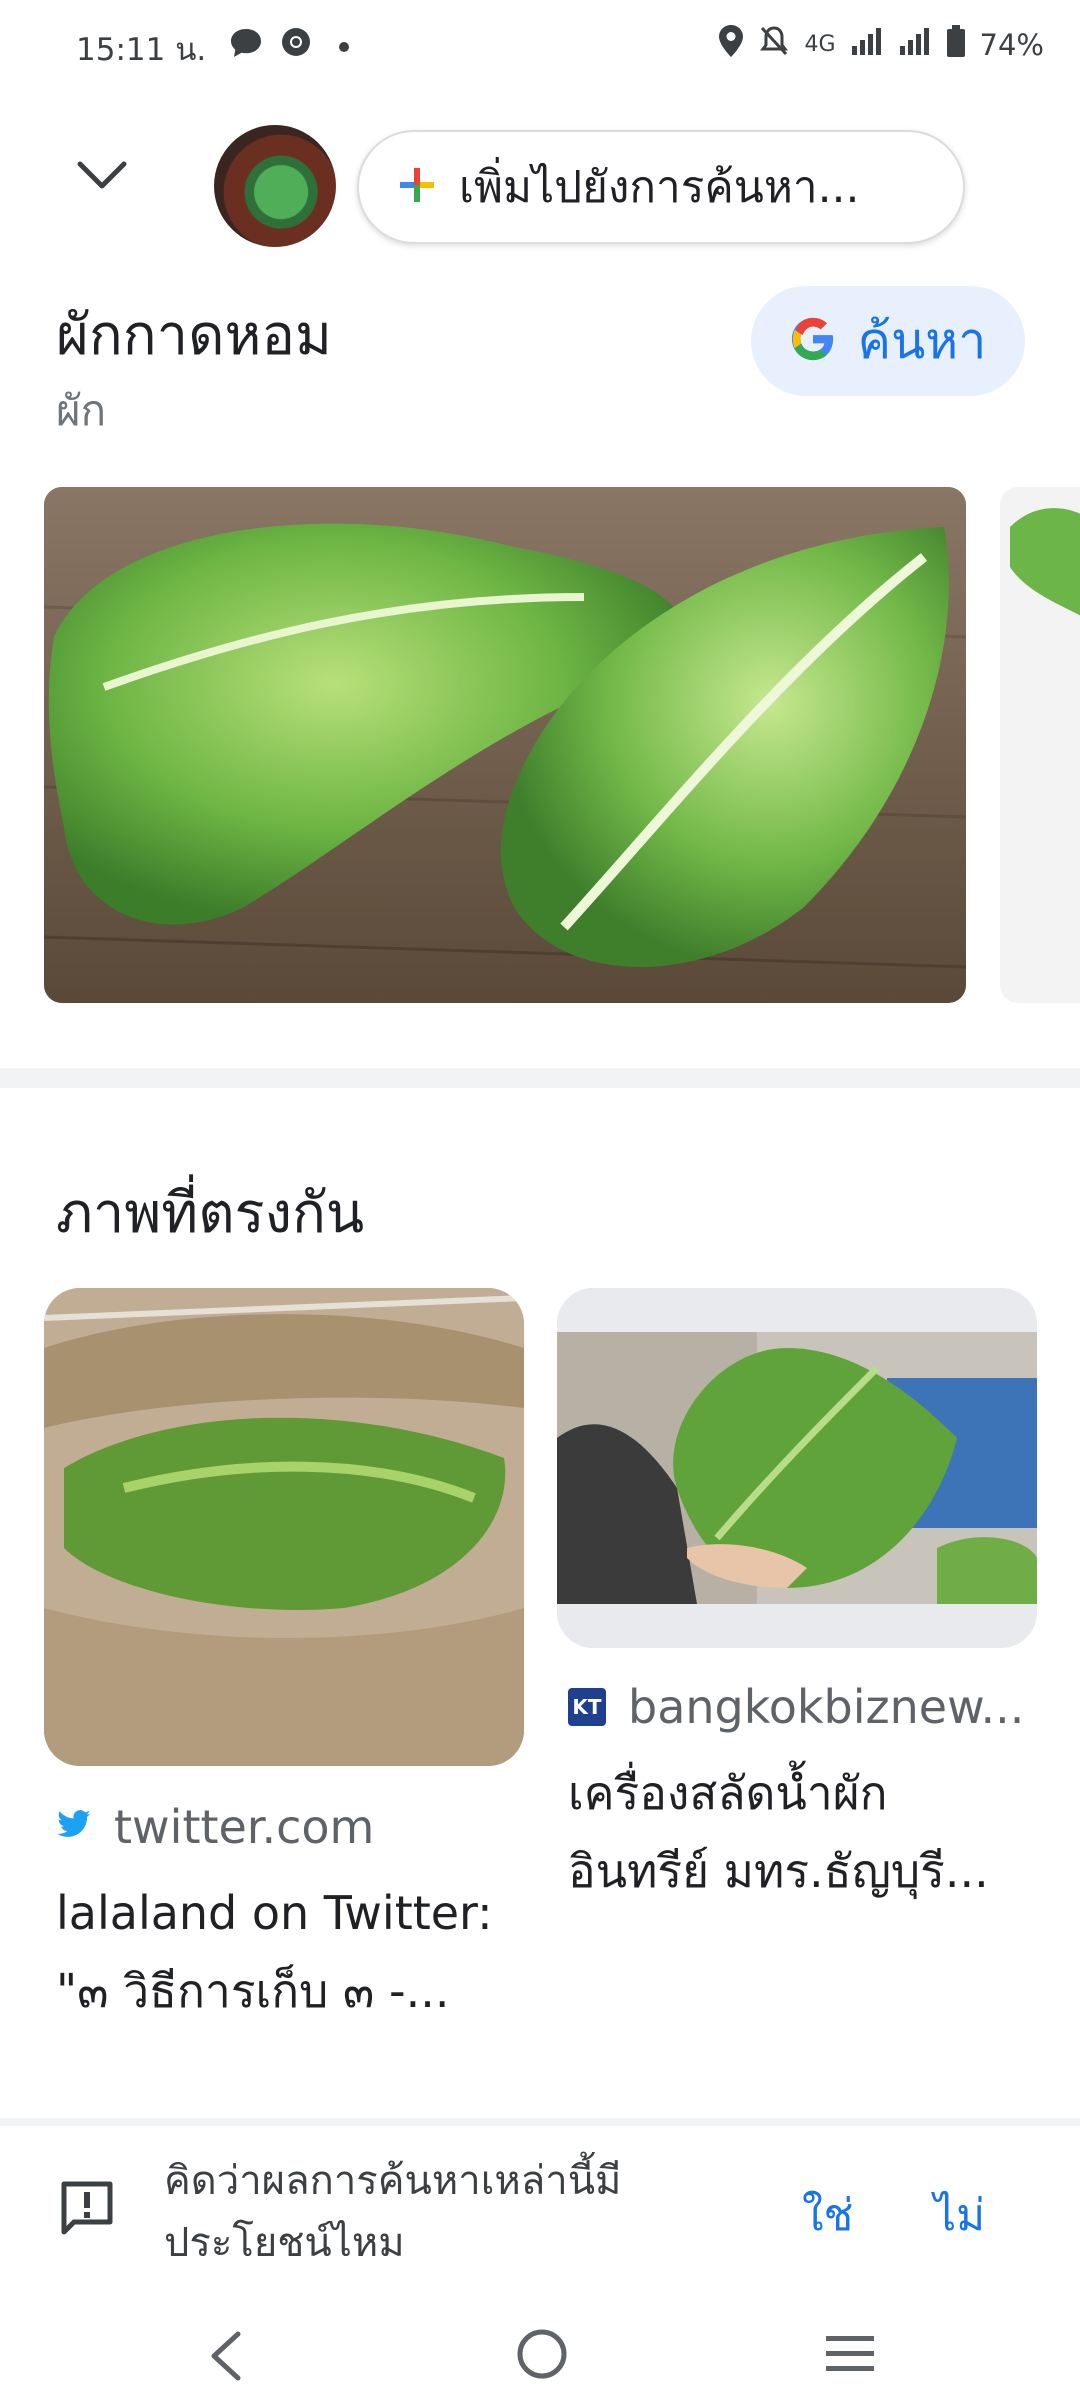  I want to click on section-divider, so click(540, 1078).